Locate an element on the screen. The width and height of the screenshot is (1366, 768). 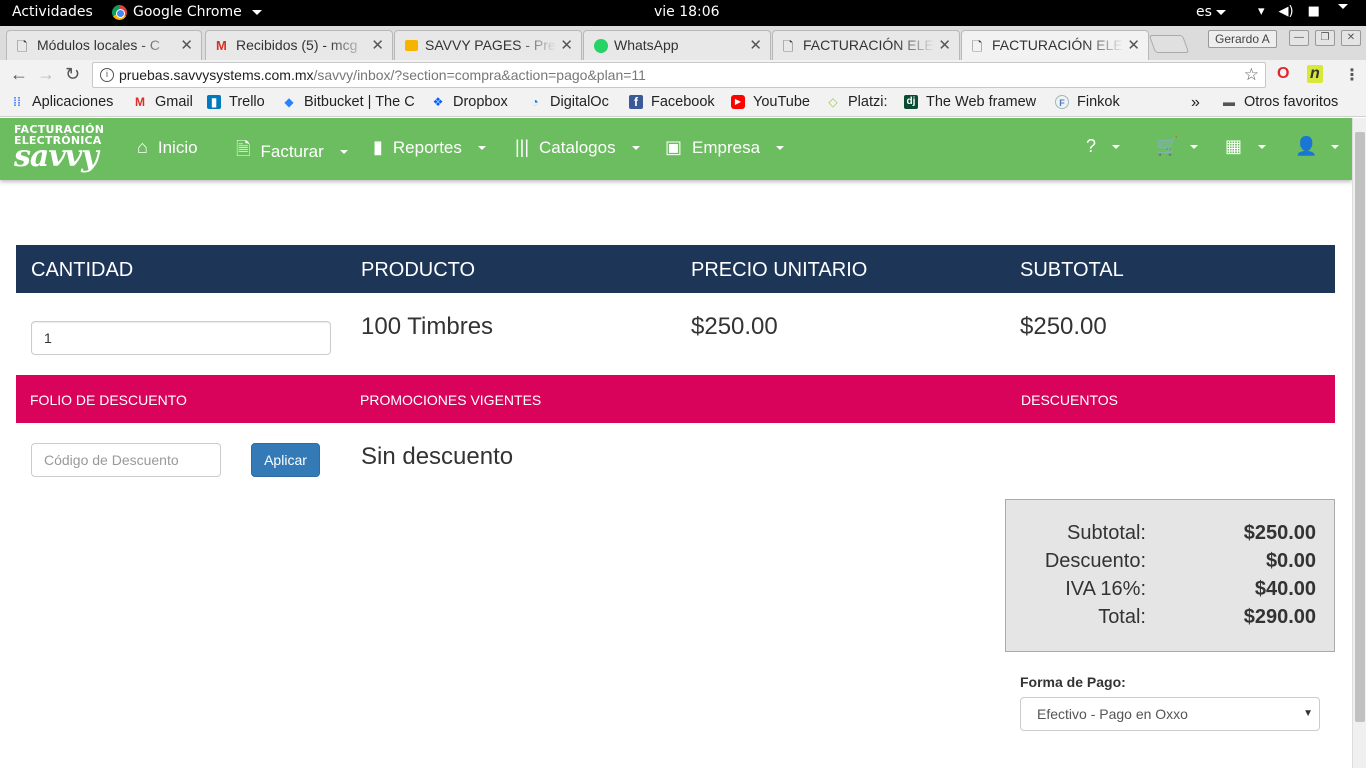
back-icon: ← is located at coordinates (19, 74).